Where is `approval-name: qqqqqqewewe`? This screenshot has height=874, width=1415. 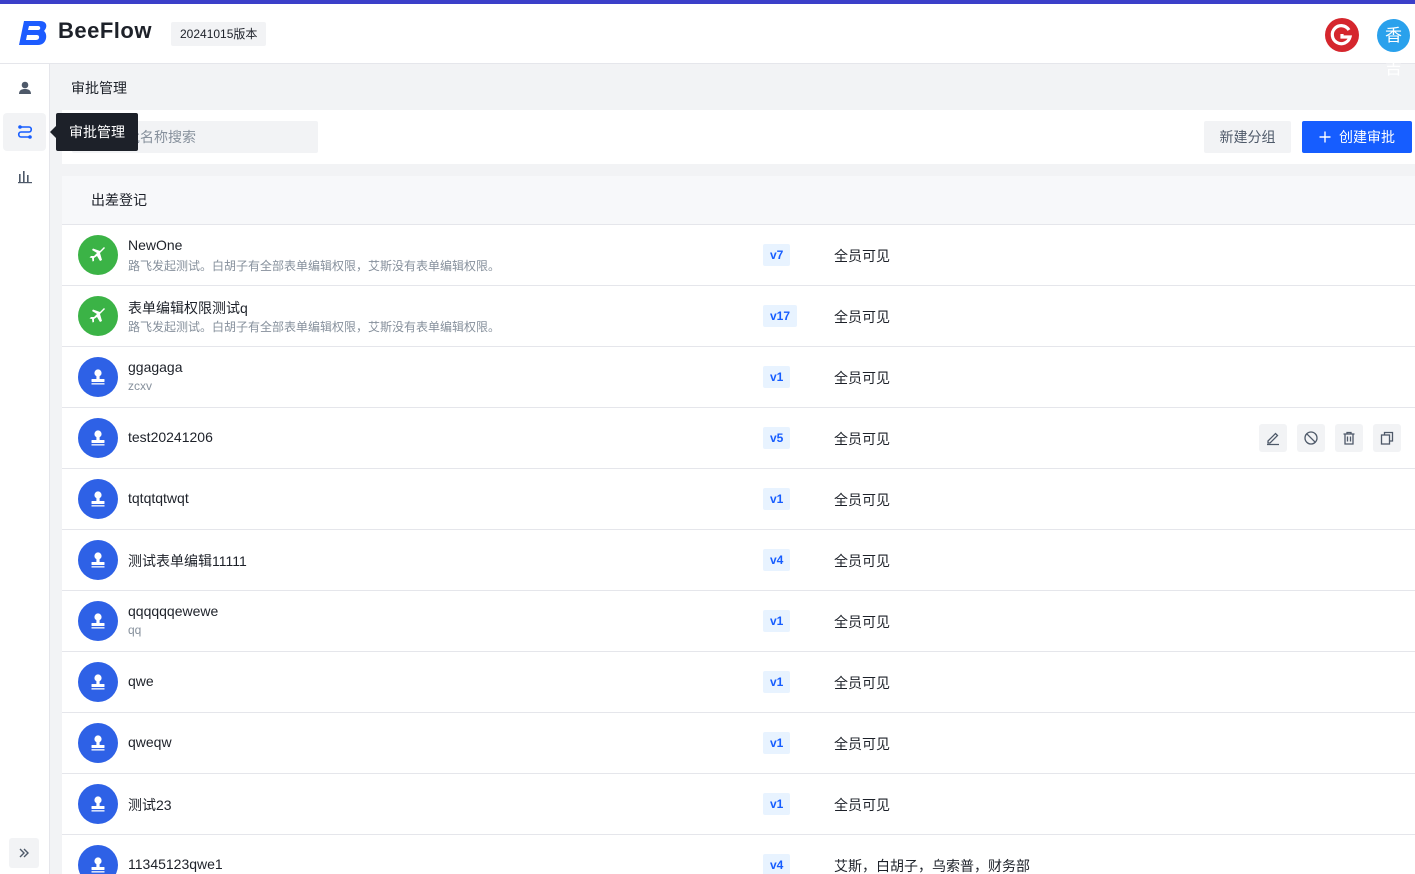 approval-name: qqqqqqewewe is located at coordinates (173, 611).